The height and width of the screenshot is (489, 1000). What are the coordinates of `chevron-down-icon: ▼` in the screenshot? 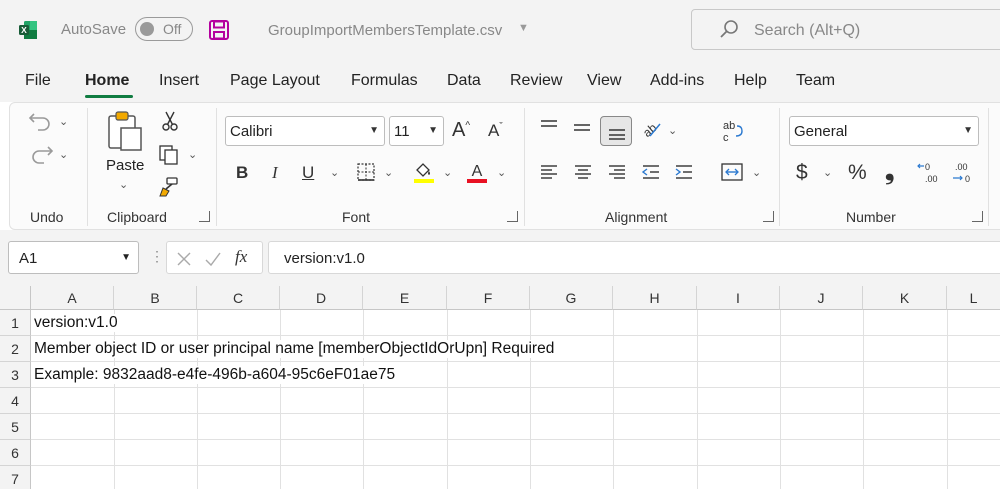 It's located at (523, 28).